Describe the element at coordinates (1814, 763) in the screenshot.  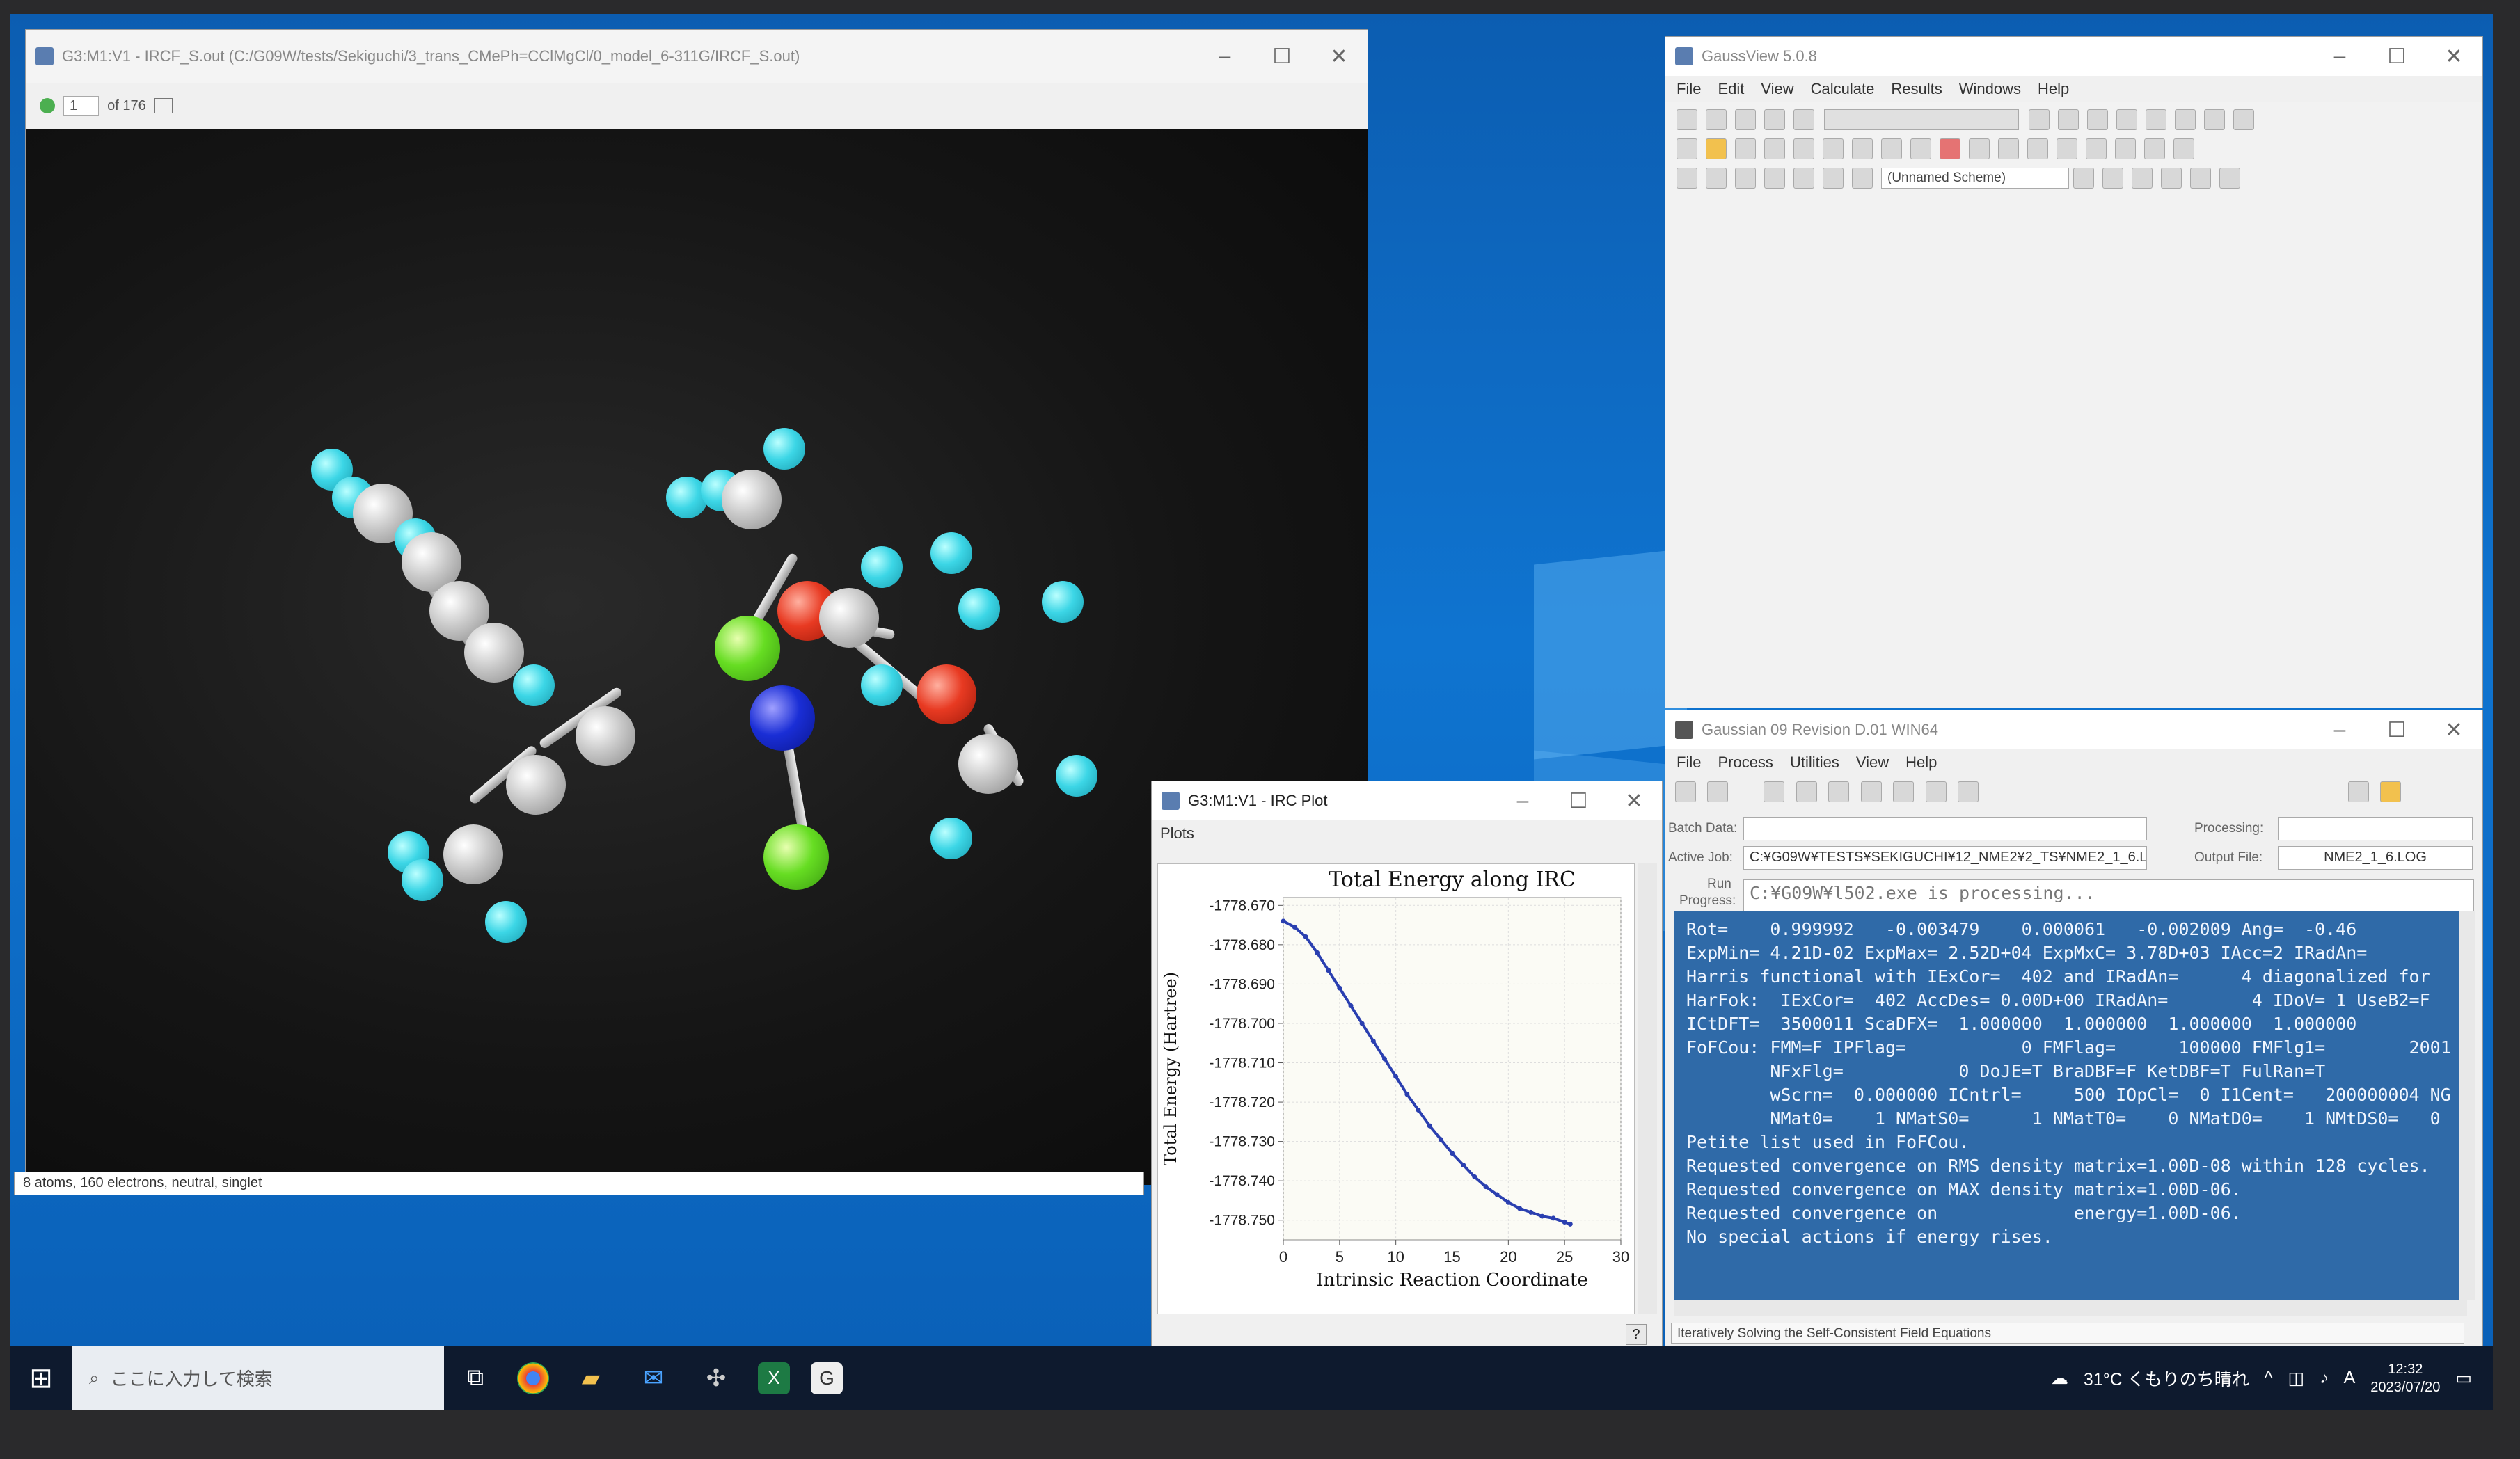
I see `menu-utilities: Utilities` at that location.